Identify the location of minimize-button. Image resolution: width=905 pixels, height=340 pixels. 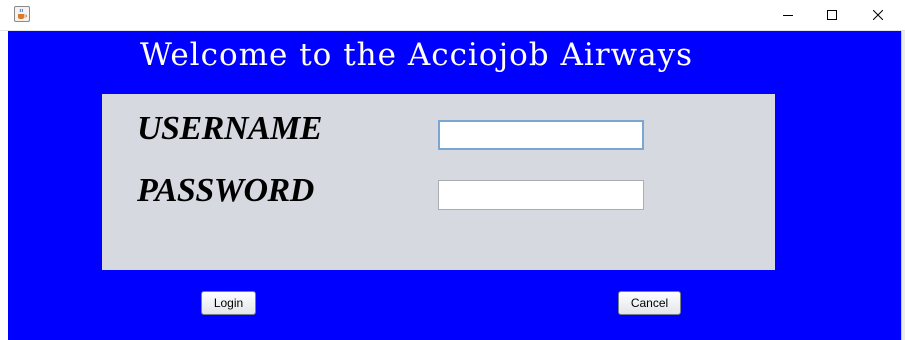
(788, 15).